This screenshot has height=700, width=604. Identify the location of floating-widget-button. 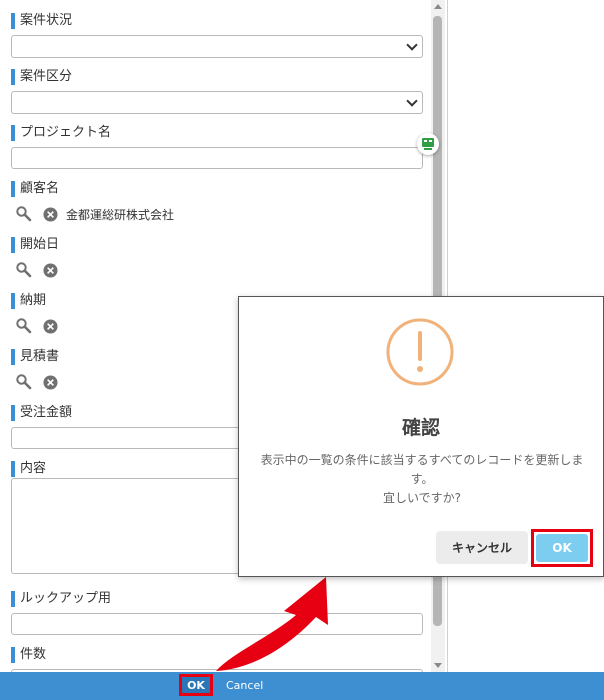
(428, 144).